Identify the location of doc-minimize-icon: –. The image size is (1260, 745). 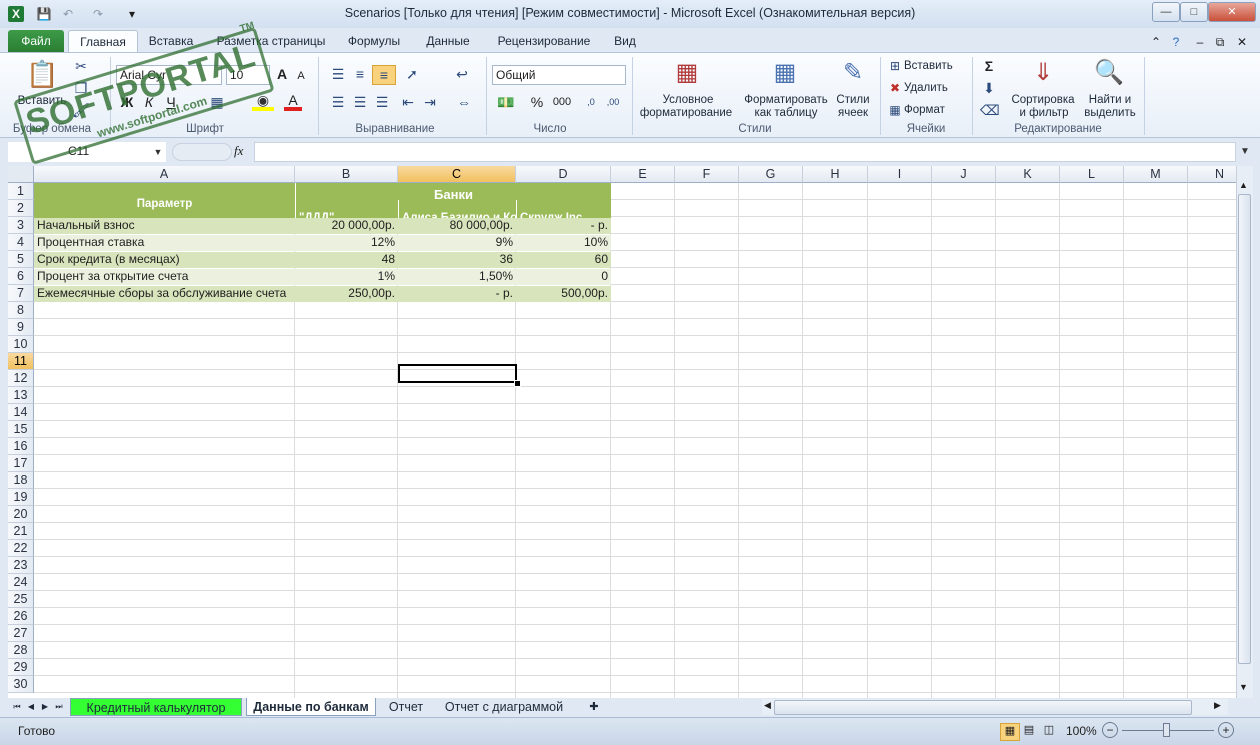
(1200, 42).